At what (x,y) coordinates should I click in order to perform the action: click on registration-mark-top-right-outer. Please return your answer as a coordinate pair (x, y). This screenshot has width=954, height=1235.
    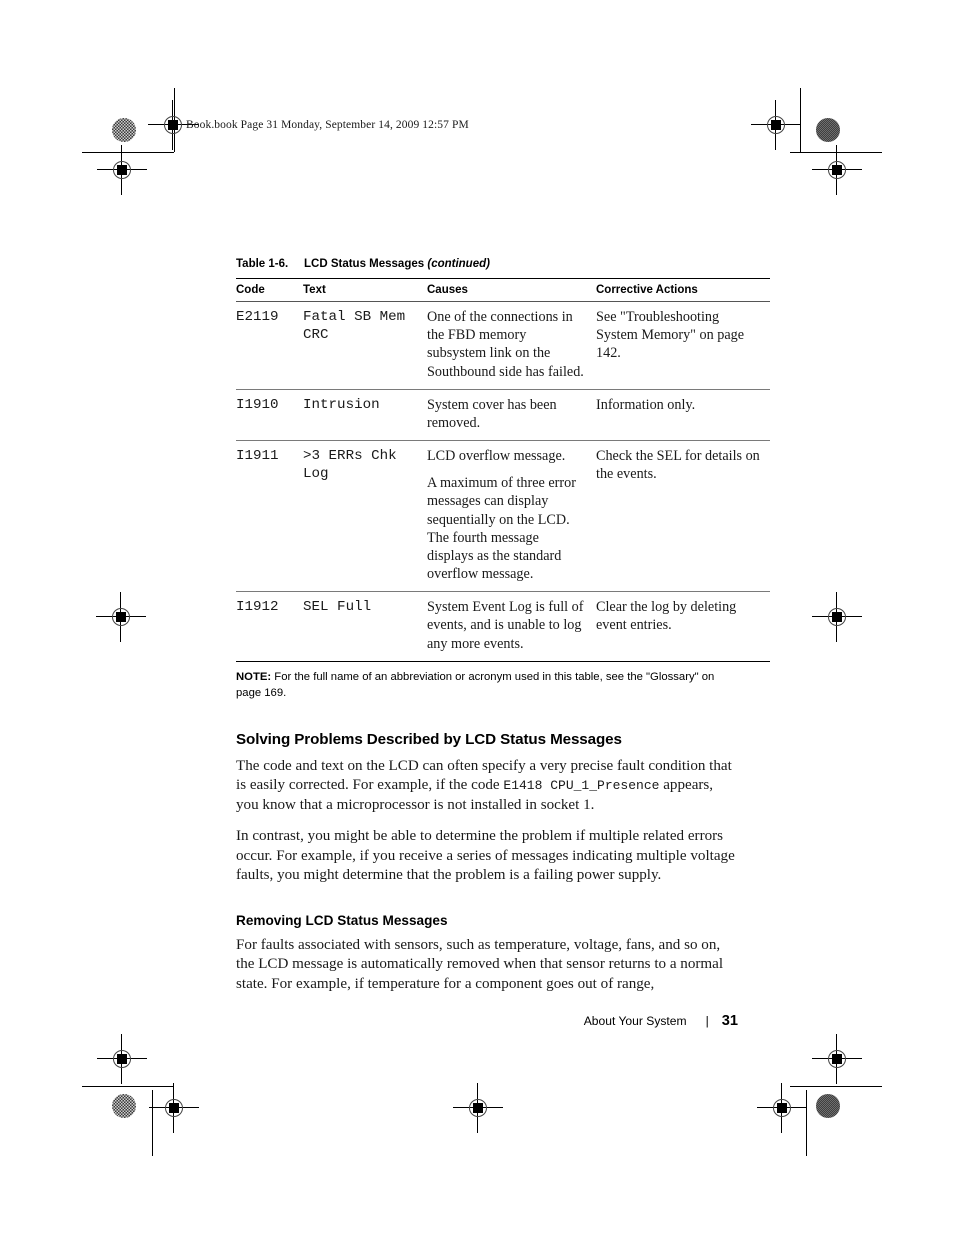
    Looking at the image, I should click on (837, 170).